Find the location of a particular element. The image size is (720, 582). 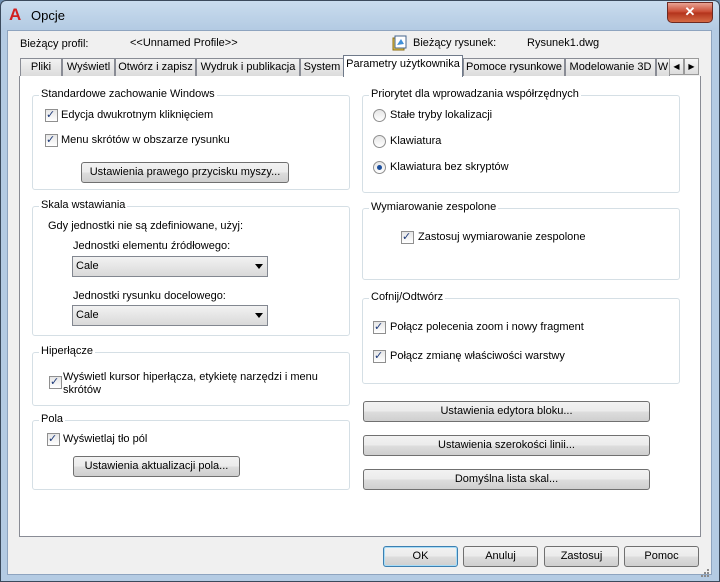

combine-zoom-pan-checkbox is located at coordinates (379, 327).